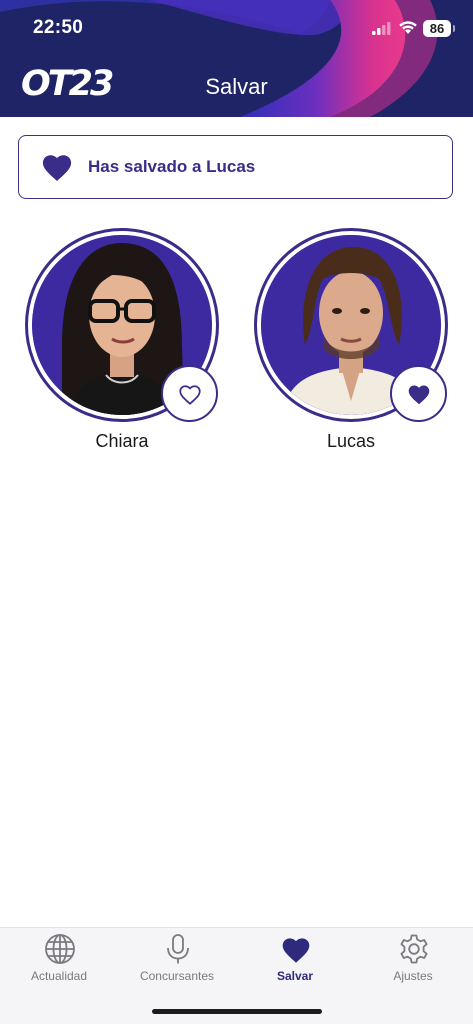 The height and width of the screenshot is (1024, 473). I want to click on tab-salvar: Salvar, so click(295, 963).